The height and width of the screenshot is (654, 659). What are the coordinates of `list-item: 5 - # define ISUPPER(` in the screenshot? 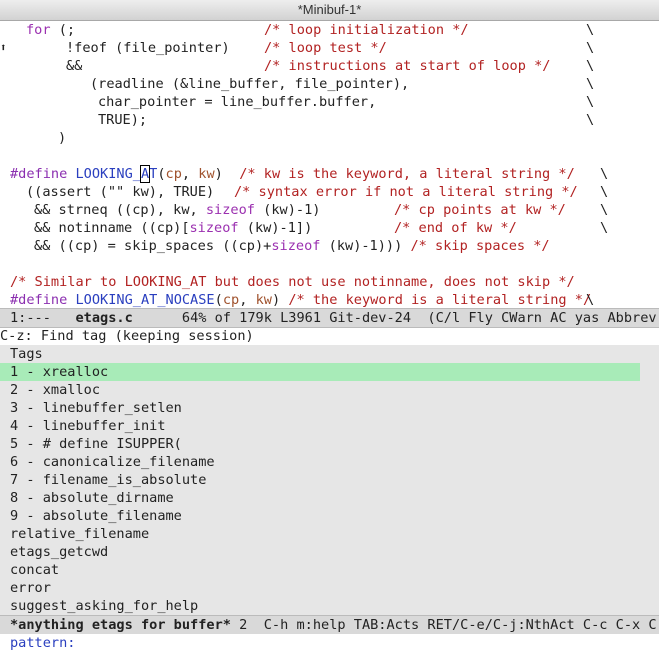 It's located at (96, 444).